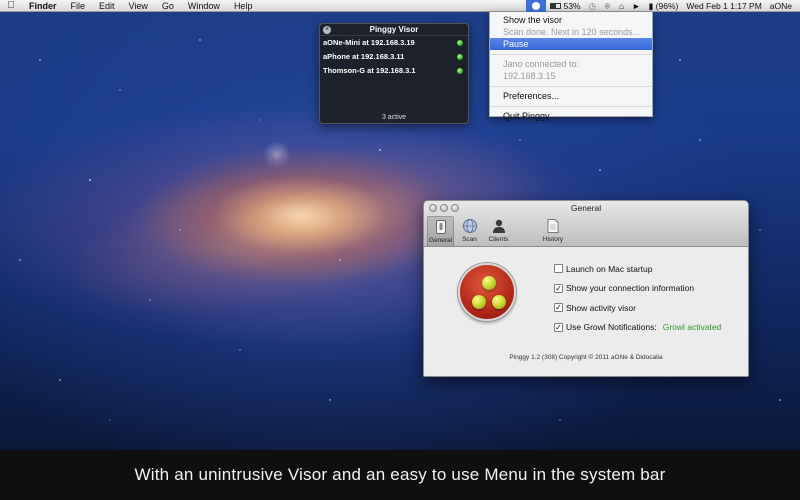  I want to click on globe-icon, so click(469, 226).